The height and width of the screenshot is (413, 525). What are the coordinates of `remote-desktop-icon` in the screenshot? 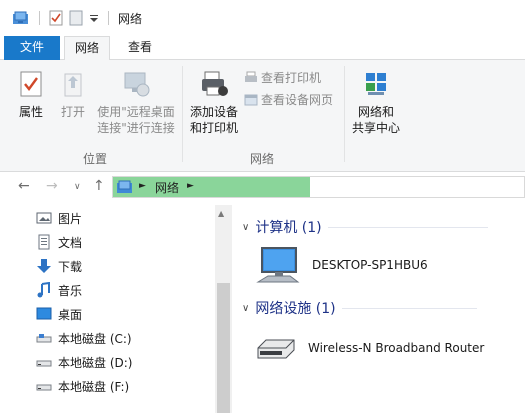 It's located at (137, 84).